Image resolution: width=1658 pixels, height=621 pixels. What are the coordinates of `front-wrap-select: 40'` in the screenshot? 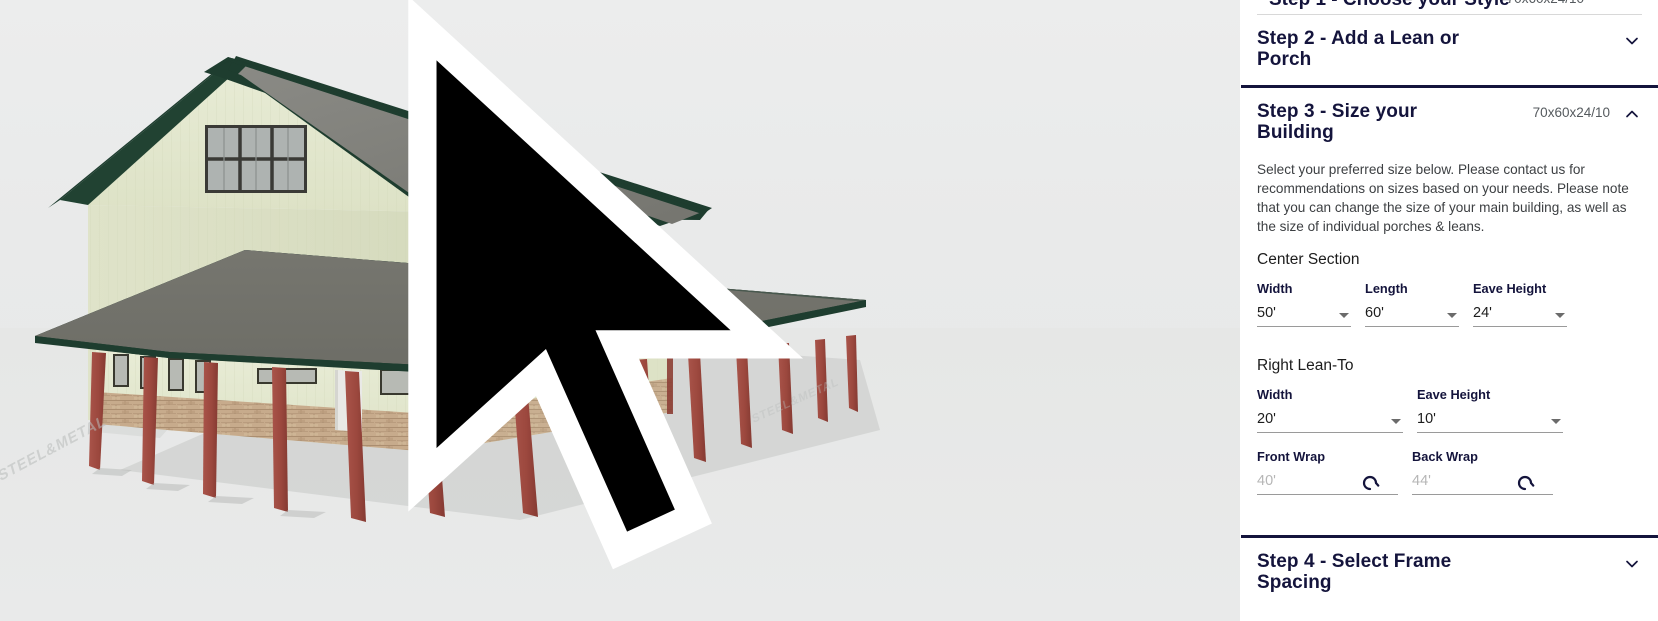 It's located at (1327, 484).